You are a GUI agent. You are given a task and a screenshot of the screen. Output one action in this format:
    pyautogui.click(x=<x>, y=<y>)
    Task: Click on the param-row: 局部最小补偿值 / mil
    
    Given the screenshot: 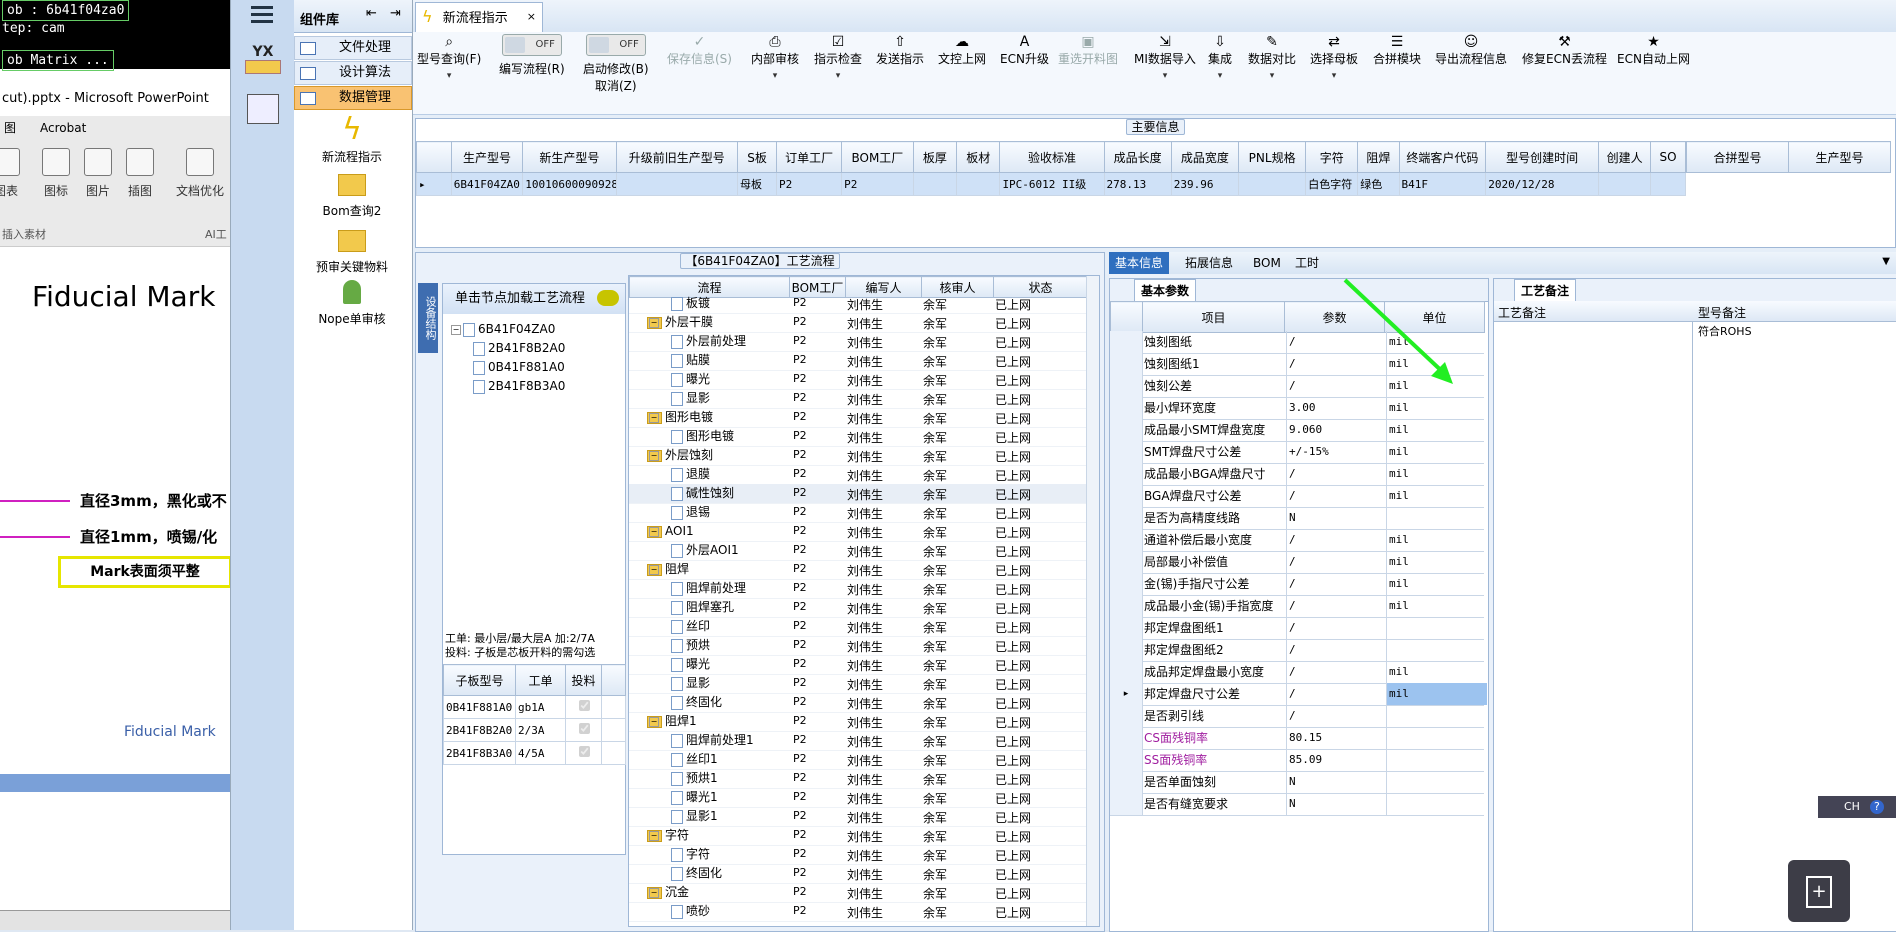 What is the action you would take?
    pyautogui.click(x=1297, y=562)
    